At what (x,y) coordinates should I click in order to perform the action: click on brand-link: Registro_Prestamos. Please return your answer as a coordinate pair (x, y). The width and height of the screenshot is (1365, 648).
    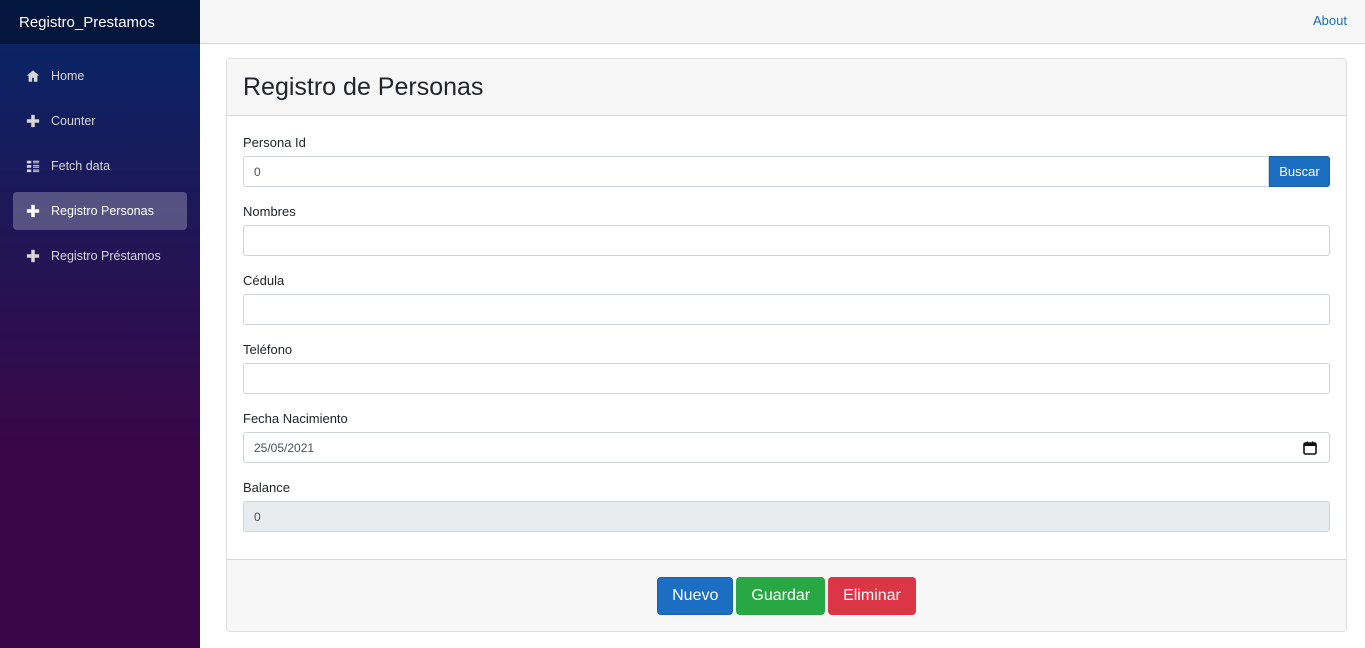
    Looking at the image, I should click on (87, 22).